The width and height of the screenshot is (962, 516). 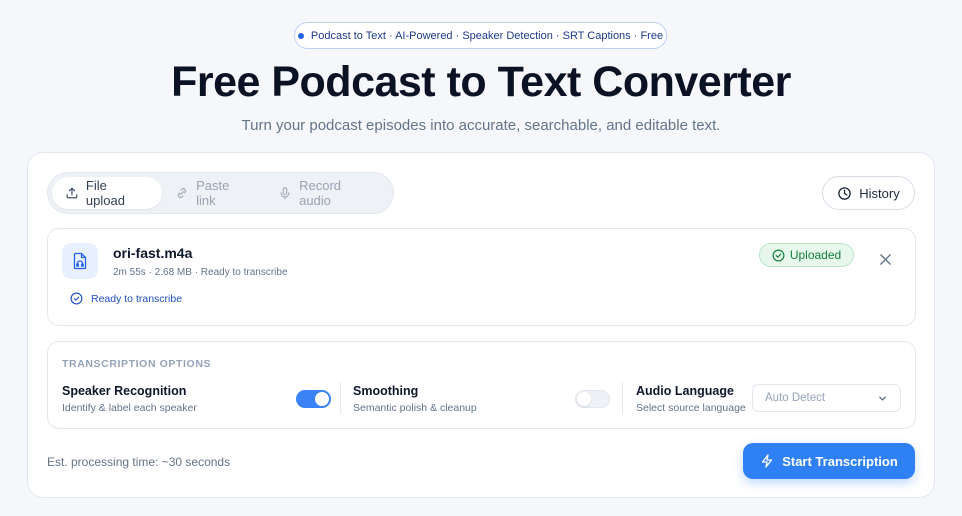 What do you see at coordinates (879, 193) in the screenshot?
I see `history-label: History` at bounding box center [879, 193].